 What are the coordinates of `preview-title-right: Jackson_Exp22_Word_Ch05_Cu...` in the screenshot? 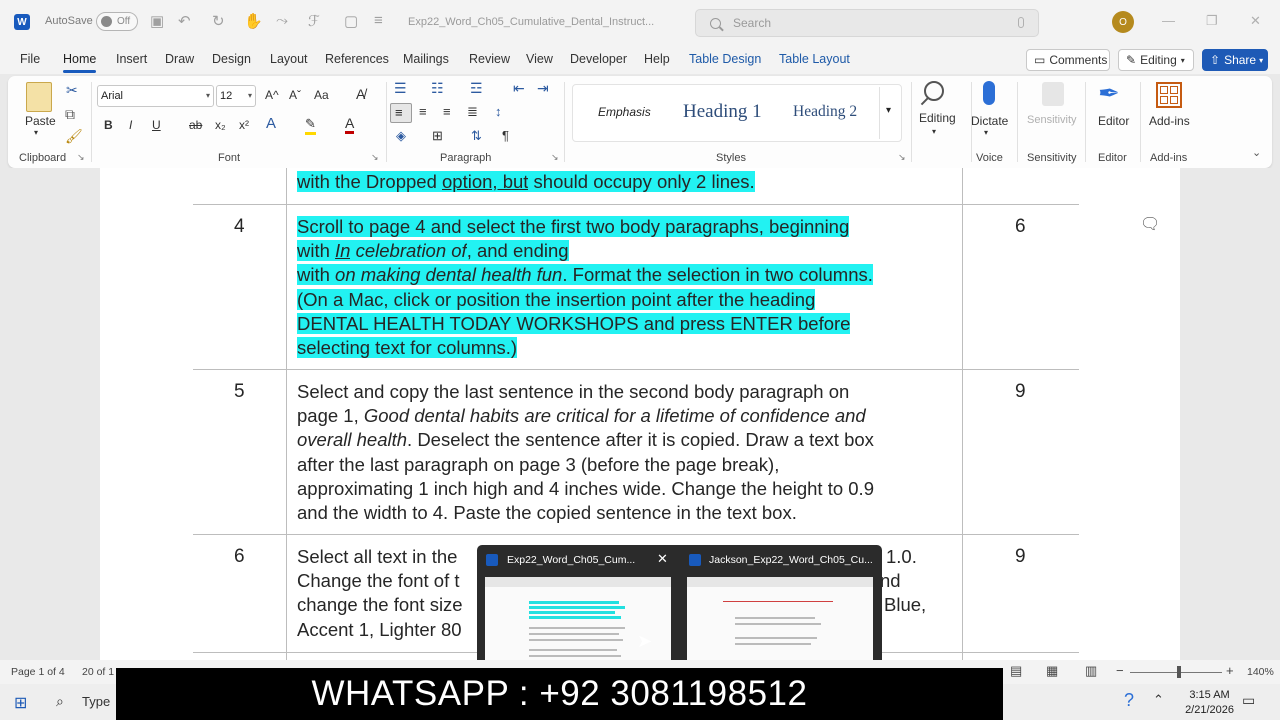 It's located at (791, 560).